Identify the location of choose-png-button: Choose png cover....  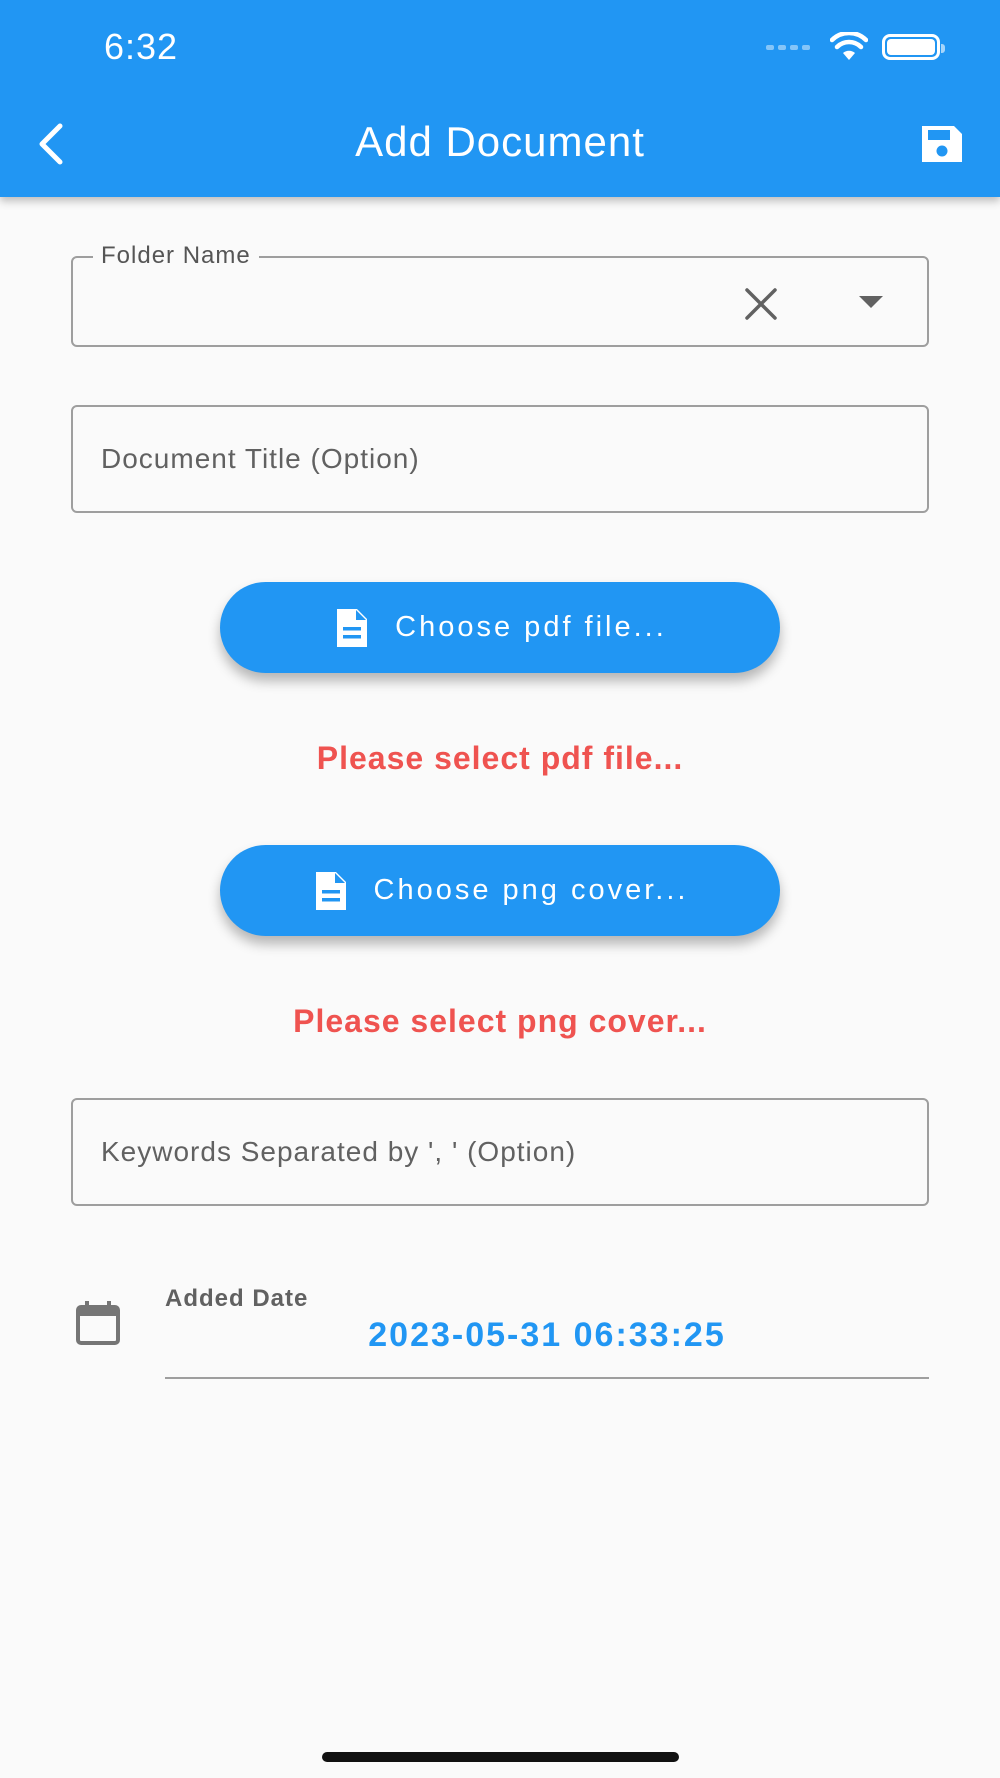
(500, 890).